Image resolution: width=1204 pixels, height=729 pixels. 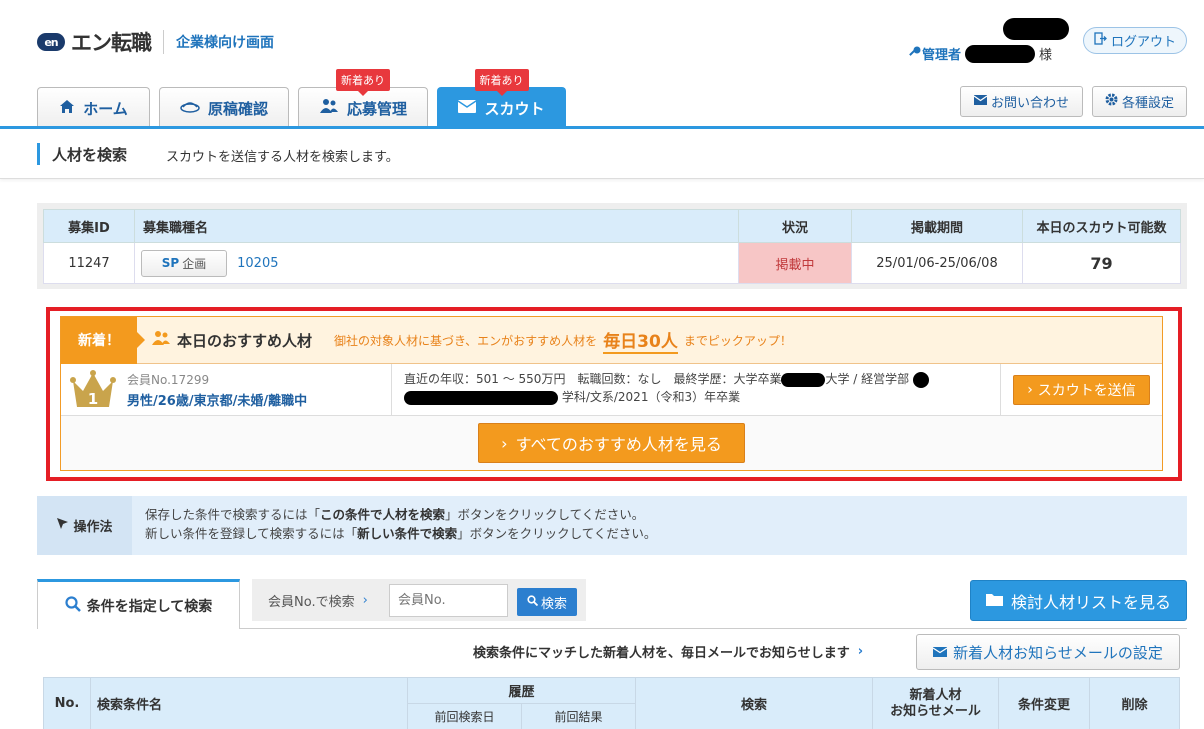 I want to click on contact-button: お問い合わせ, so click(x=1021, y=101).